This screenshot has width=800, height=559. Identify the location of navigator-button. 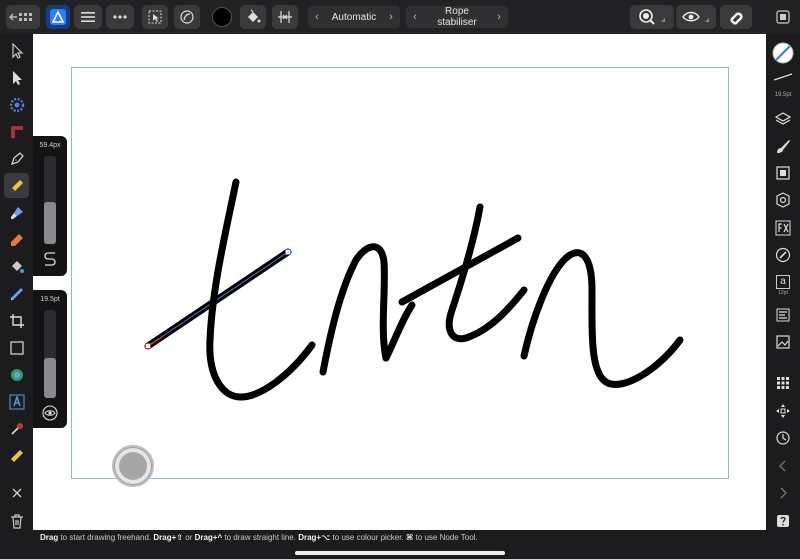
(783, 200).